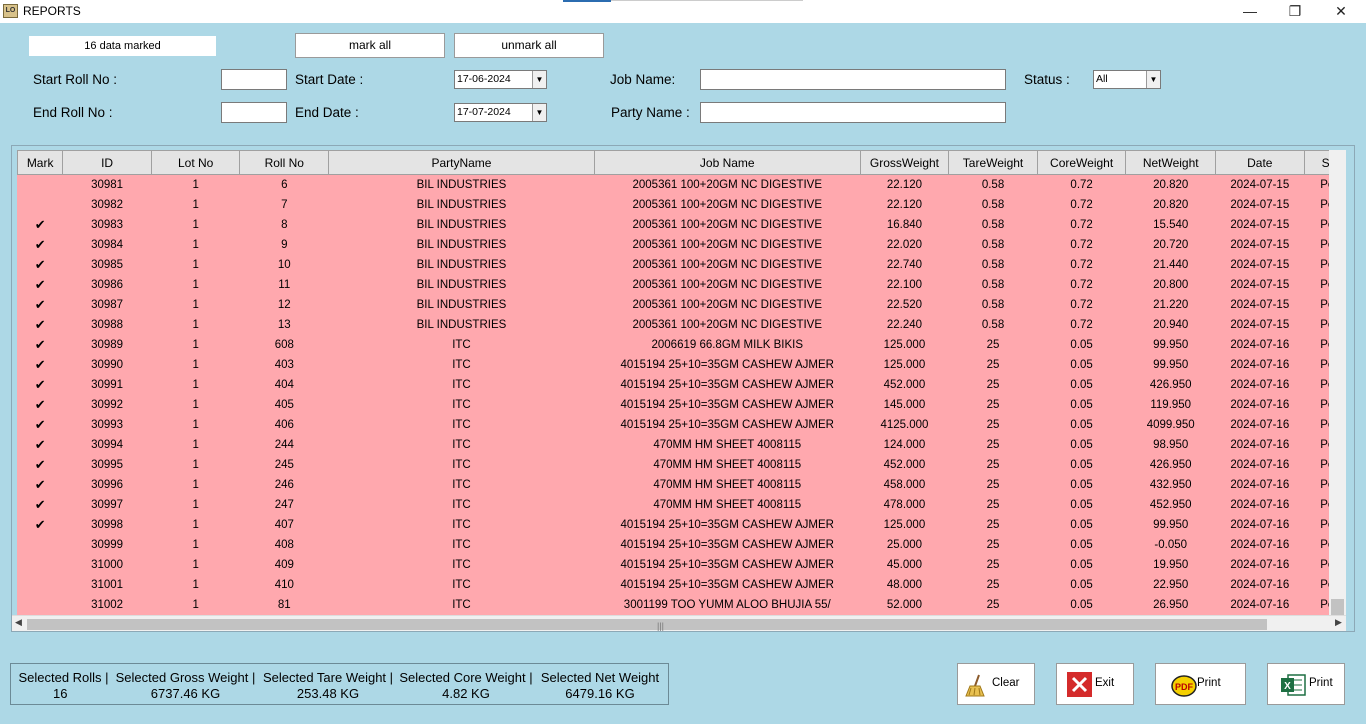  I want to click on party-name-label: Party Name :, so click(650, 112).